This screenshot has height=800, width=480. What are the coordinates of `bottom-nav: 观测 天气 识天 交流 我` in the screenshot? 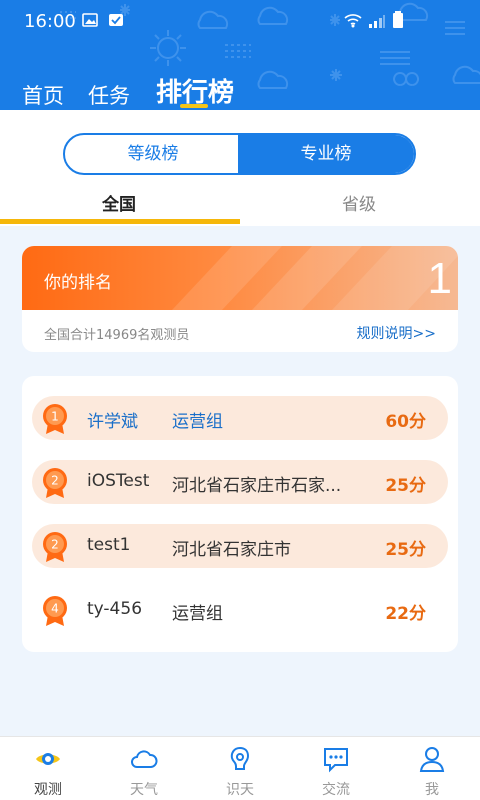 It's located at (240, 768).